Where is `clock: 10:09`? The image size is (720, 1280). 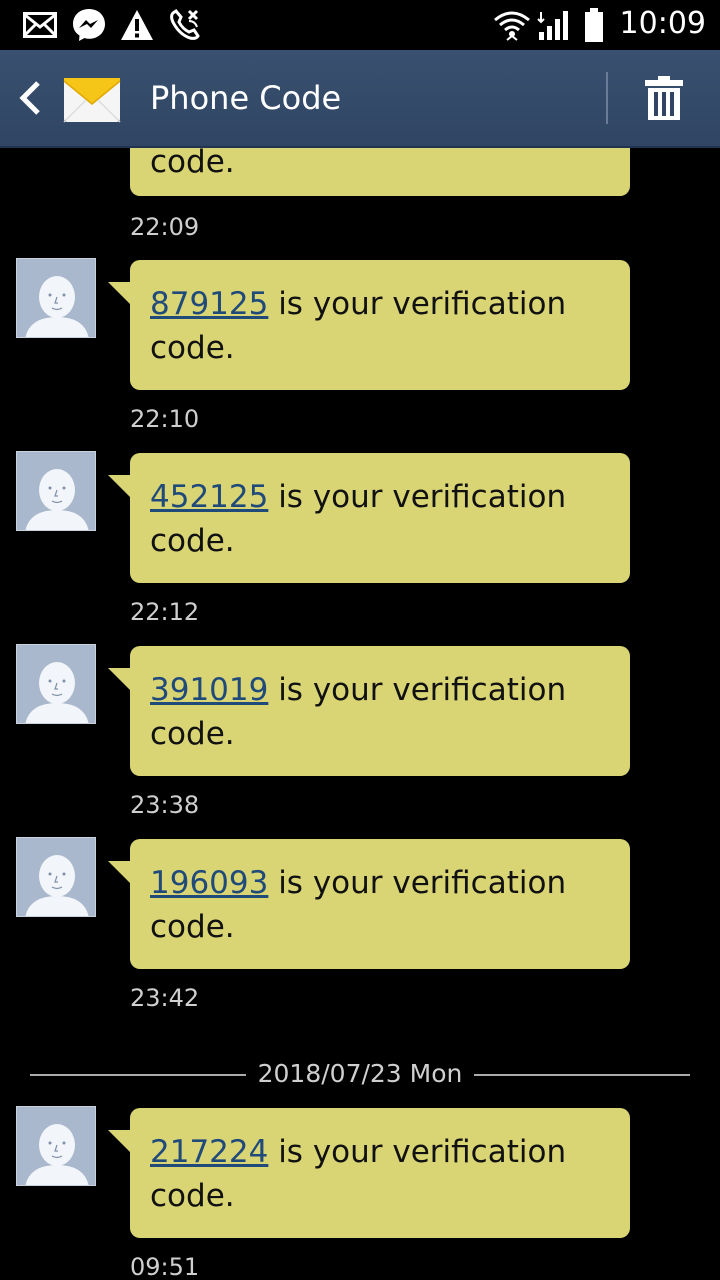 clock: 10:09 is located at coordinates (662, 23).